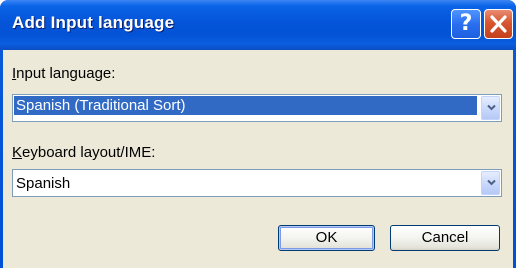 The image size is (516, 268). What do you see at coordinates (257, 183) in the screenshot?
I see `keyboard-layout-select: Spanish` at bounding box center [257, 183].